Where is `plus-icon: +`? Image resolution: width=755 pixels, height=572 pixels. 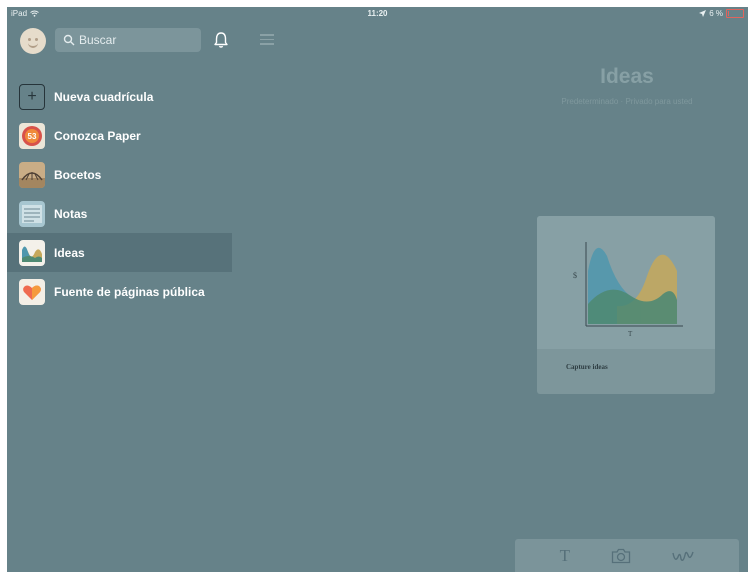
plus-icon: + is located at coordinates (32, 96).